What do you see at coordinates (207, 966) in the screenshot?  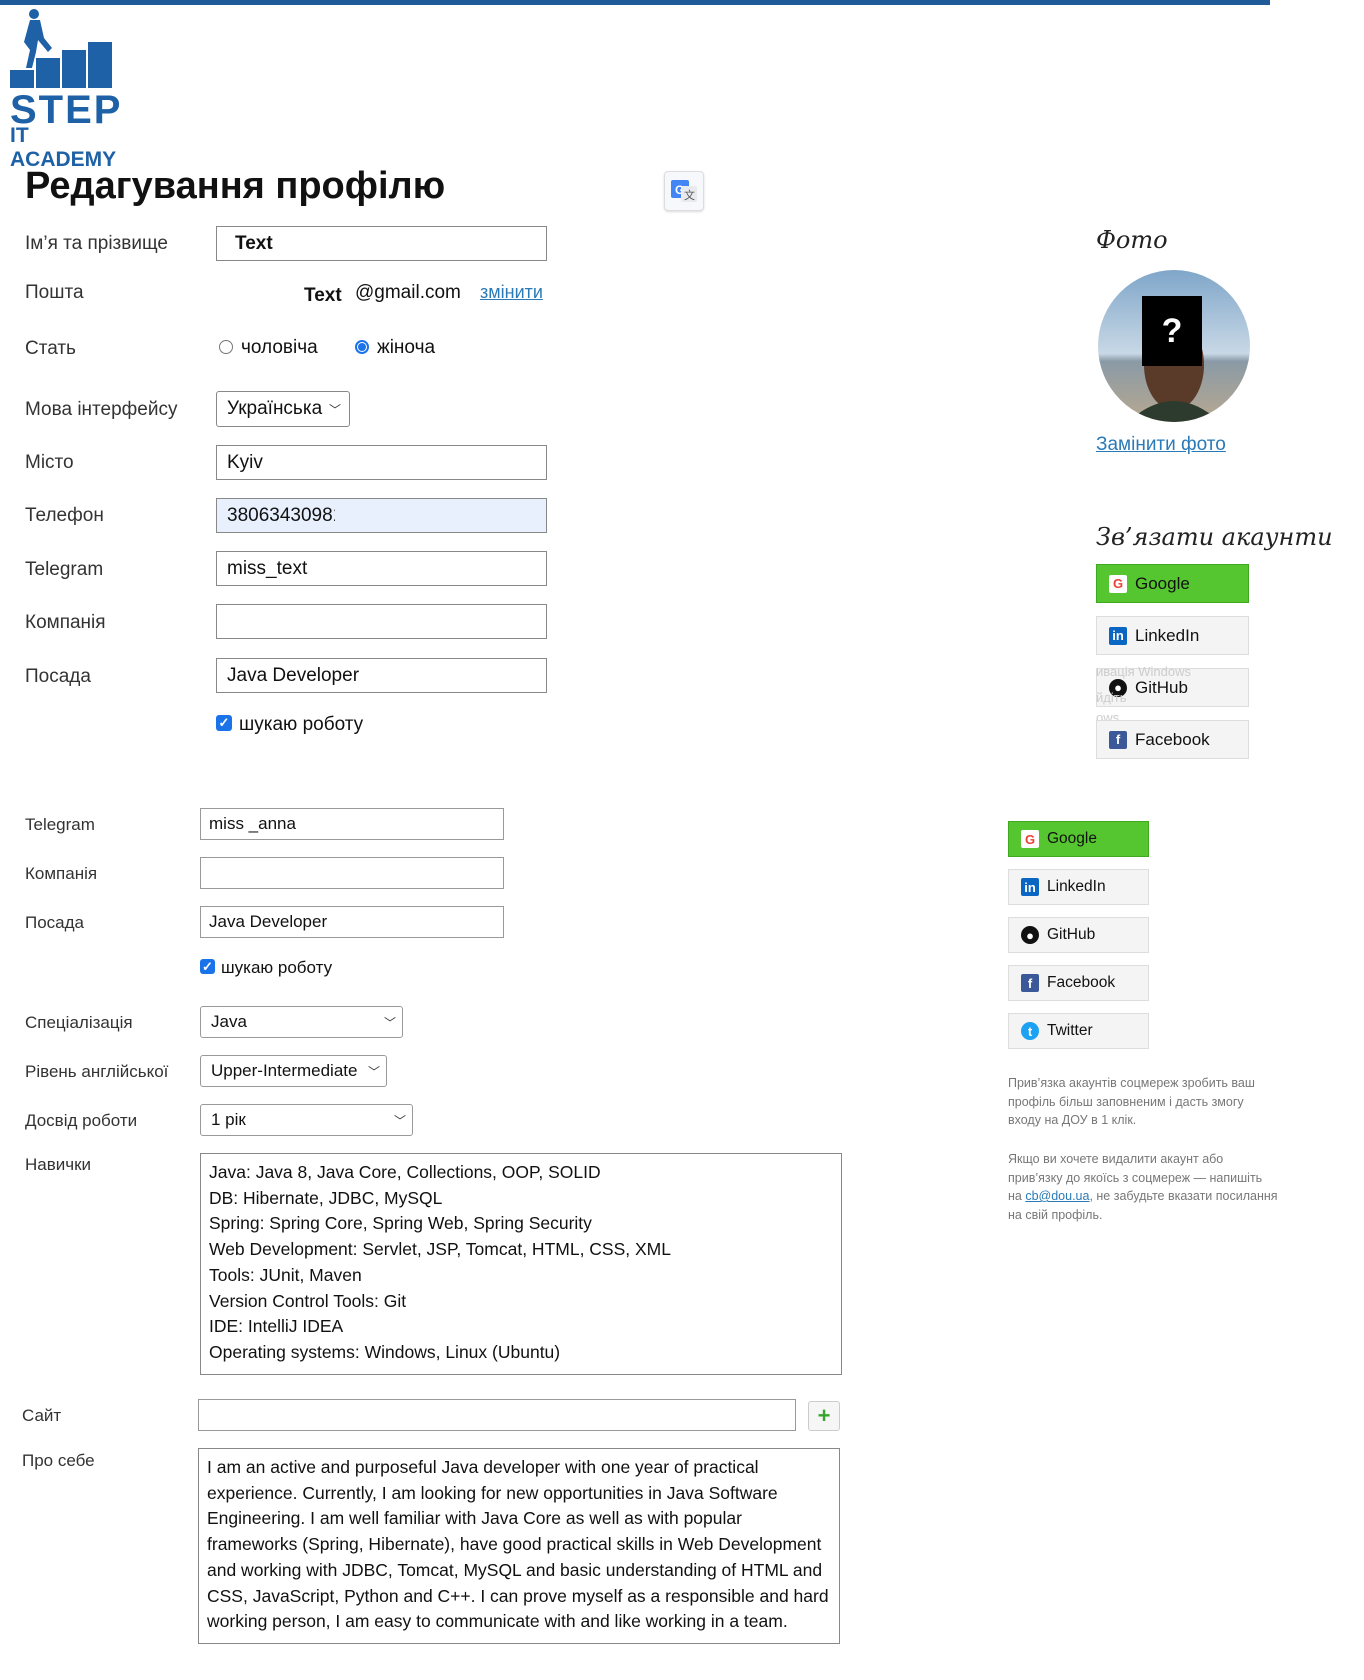 I see `job-search-checkbox-2: ✓` at bounding box center [207, 966].